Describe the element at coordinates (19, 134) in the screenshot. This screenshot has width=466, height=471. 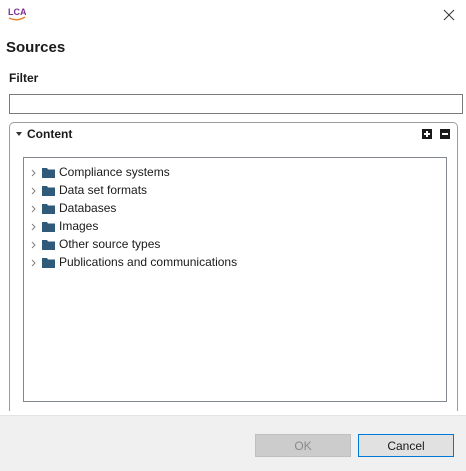
I see `chevron-down-icon` at that location.